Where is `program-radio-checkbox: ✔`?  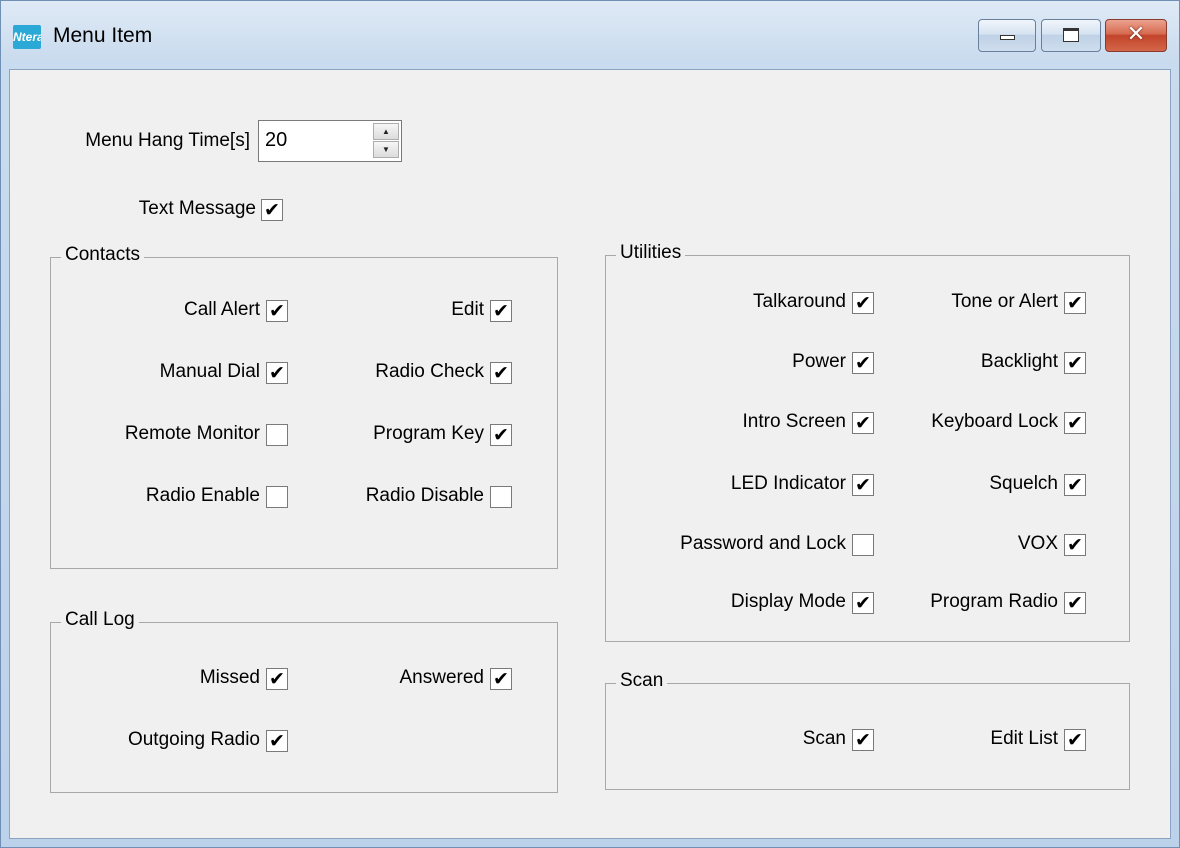
program-radio-checkbox: ✔ is located at coordinates (1075, 603).